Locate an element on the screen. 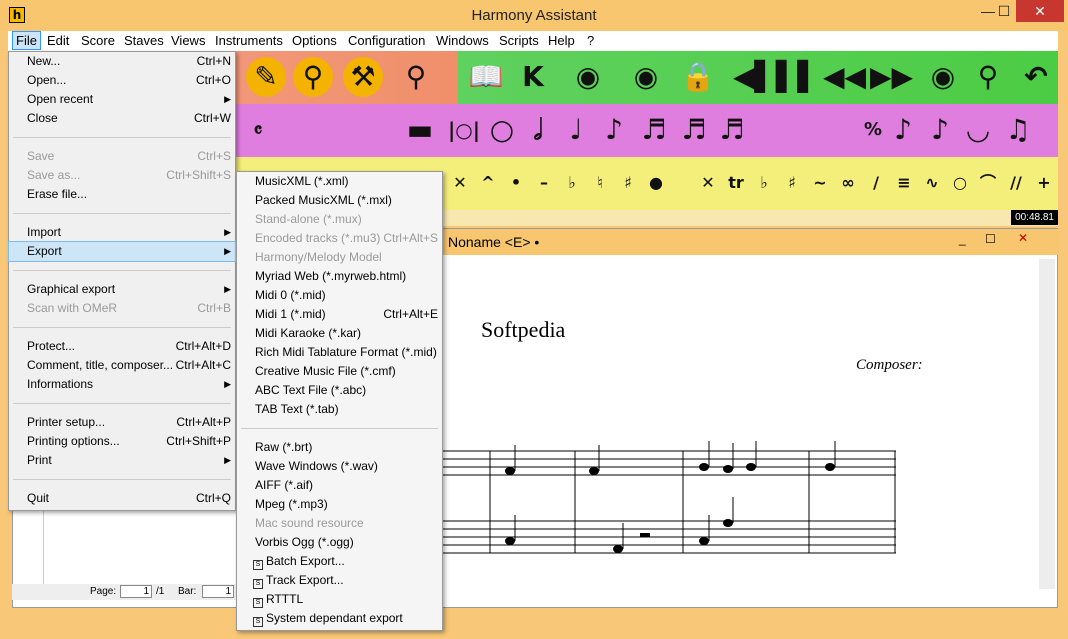  export-raw: Raw (*.brt) is located at coordinates (339, 447).